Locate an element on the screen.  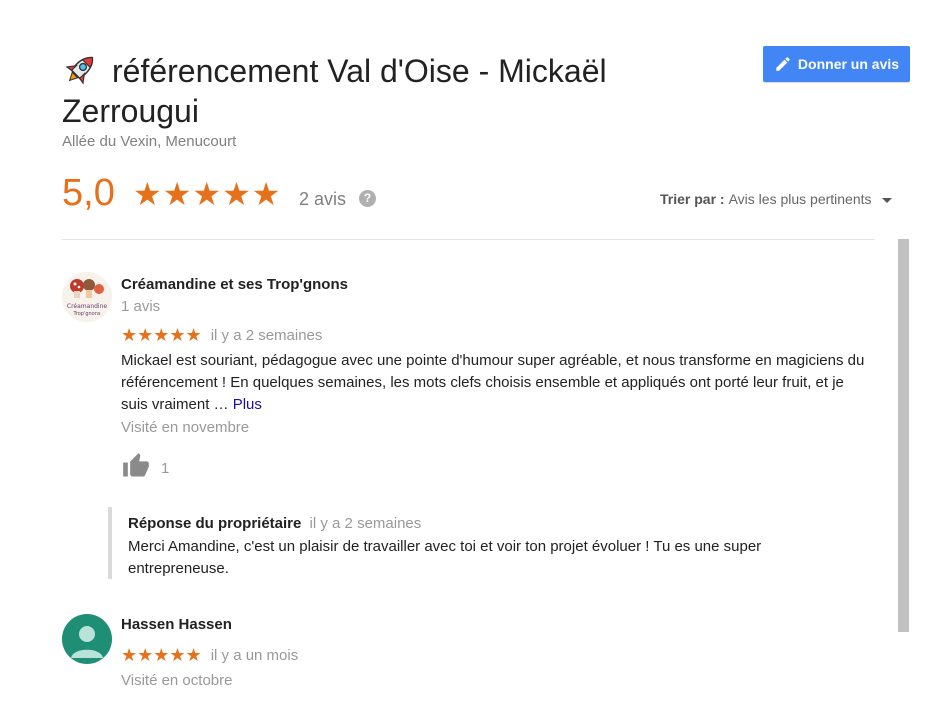
average-stars: ★★★★★ is located at coordinates (207, 194).